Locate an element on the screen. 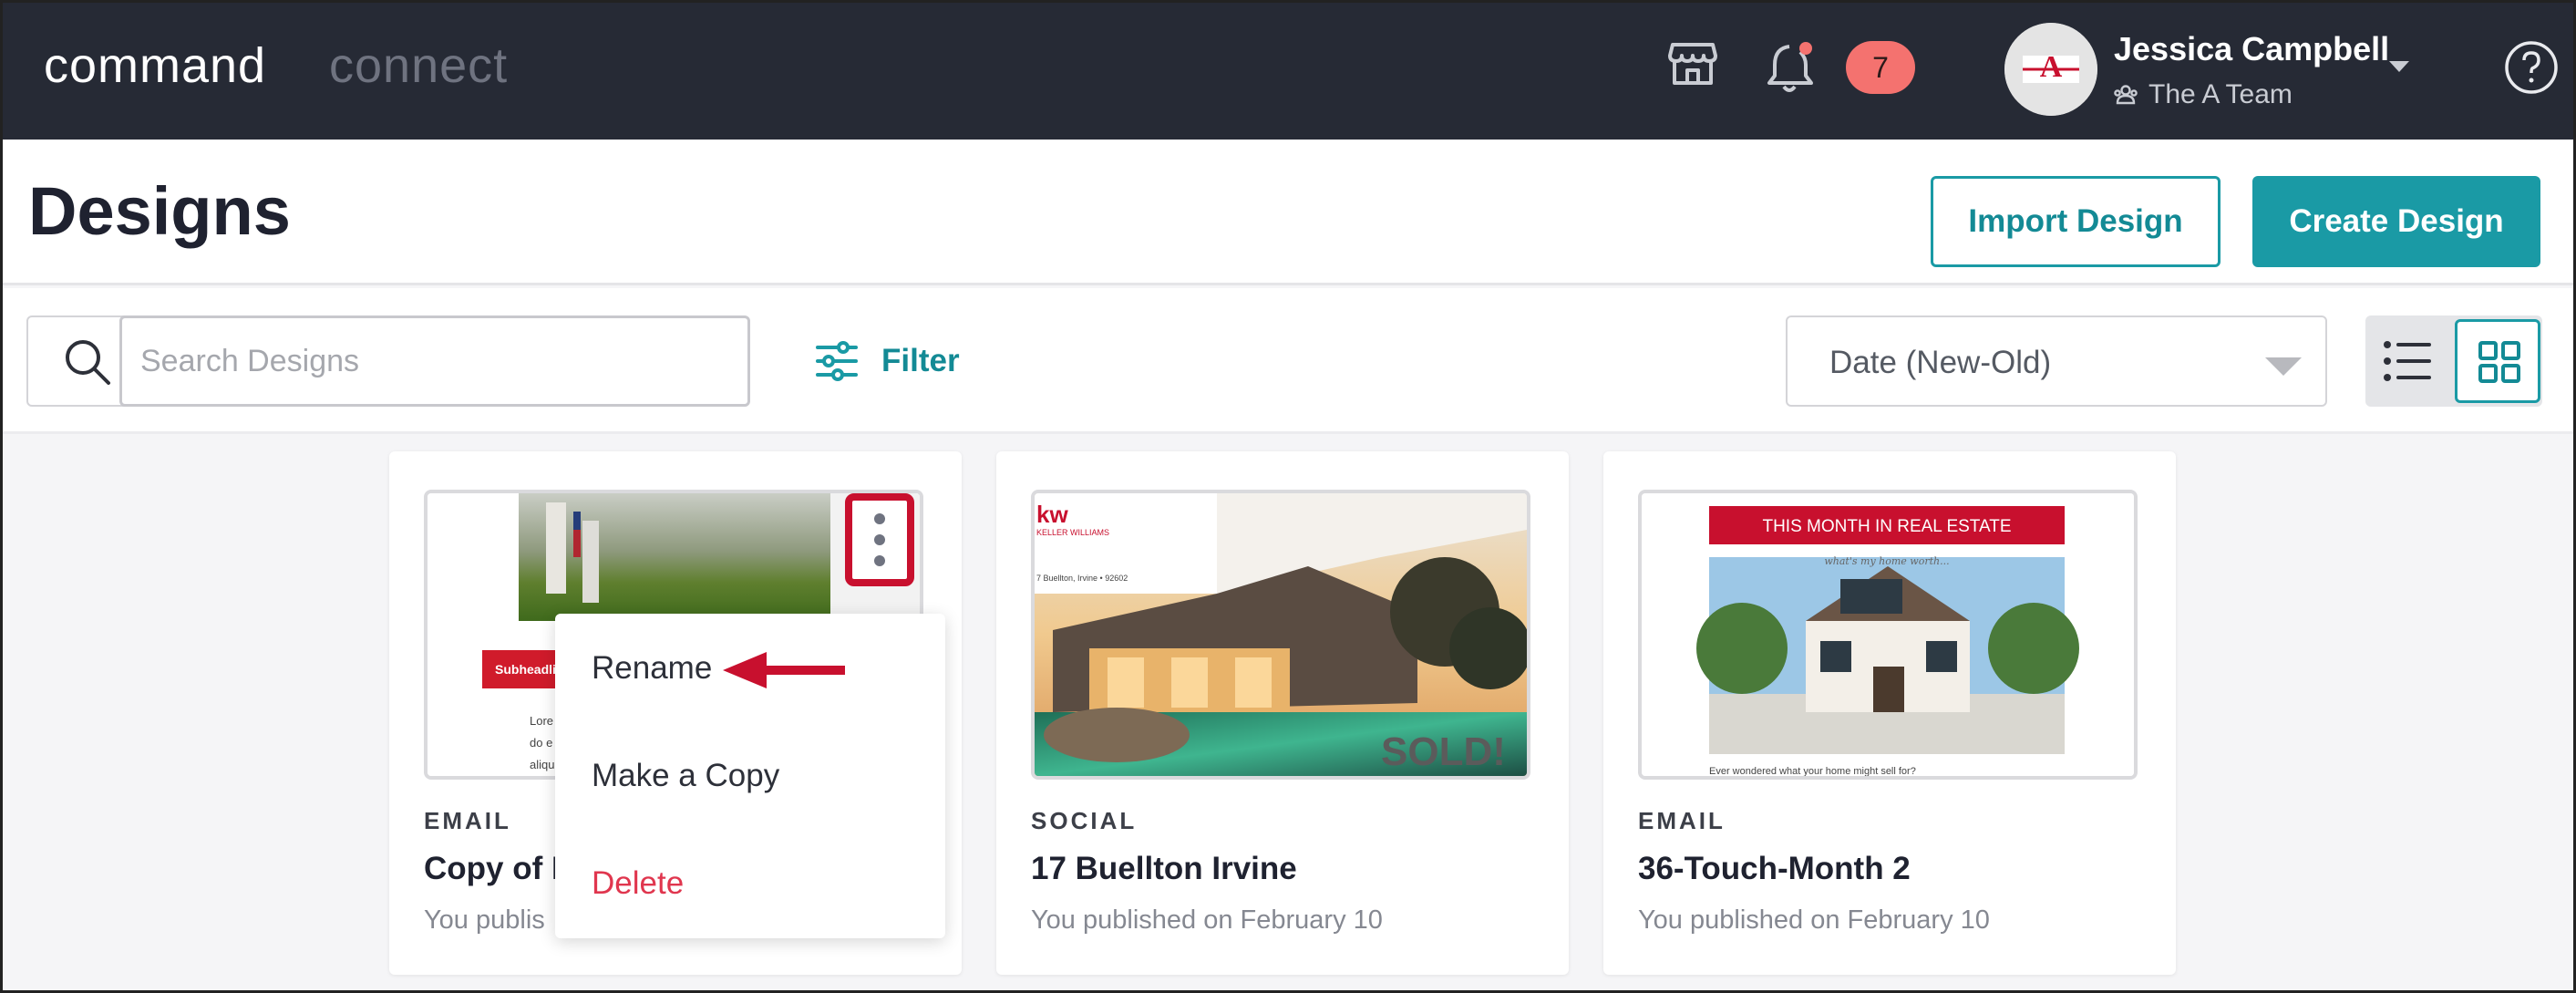 This screenshot has width=2576, height=993. grid-view-icon is located at coordinates (2499, 362).